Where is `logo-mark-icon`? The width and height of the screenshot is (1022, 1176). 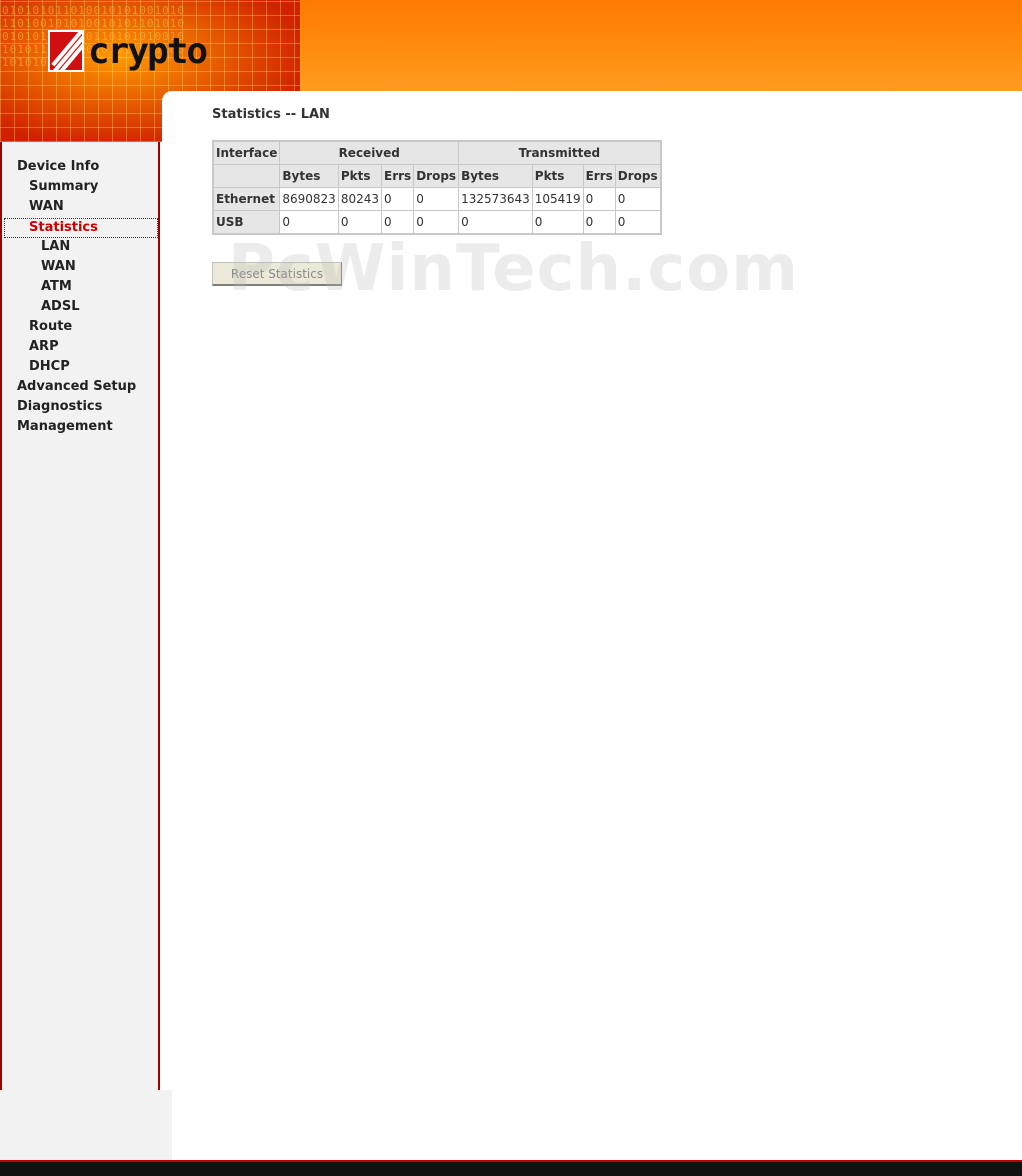 logo-mark-icon is located at coordinates (66, 51).